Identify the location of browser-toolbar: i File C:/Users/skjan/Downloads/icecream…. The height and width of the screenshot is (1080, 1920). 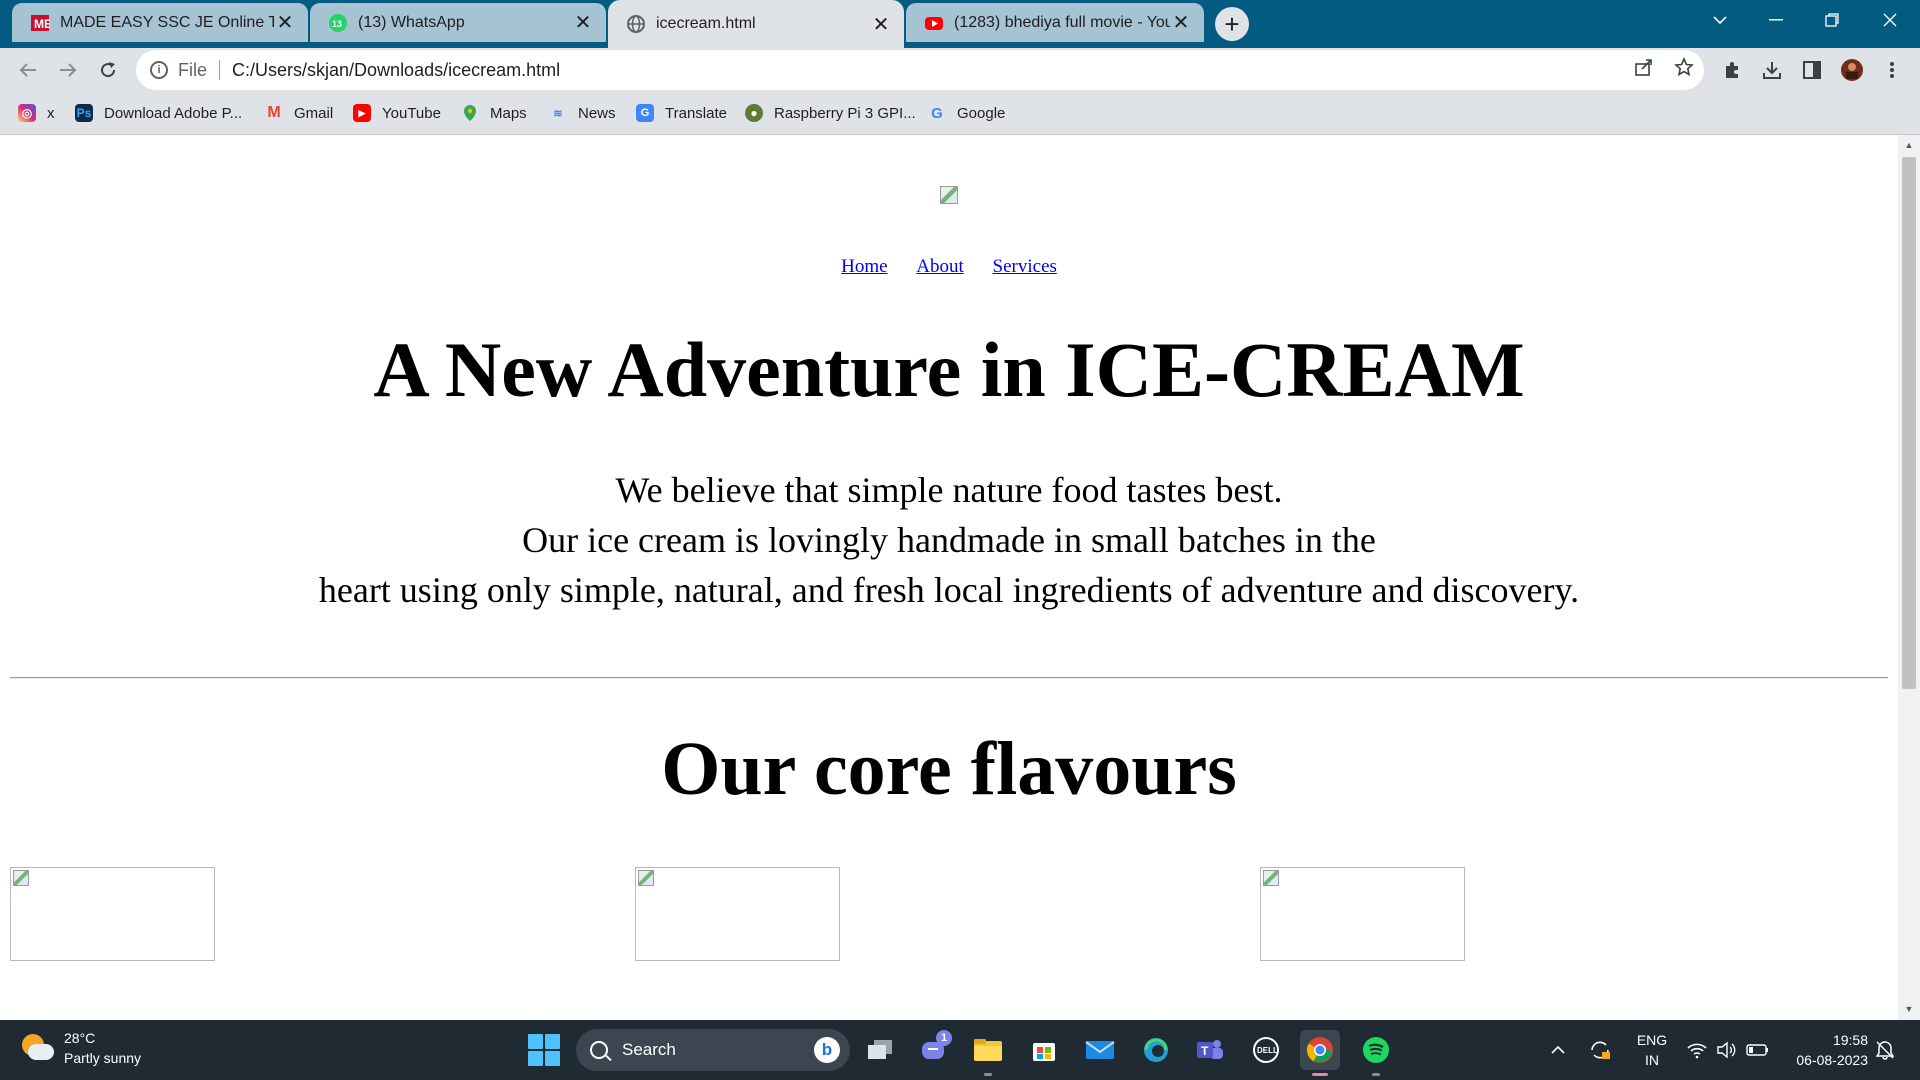
(960, 69).